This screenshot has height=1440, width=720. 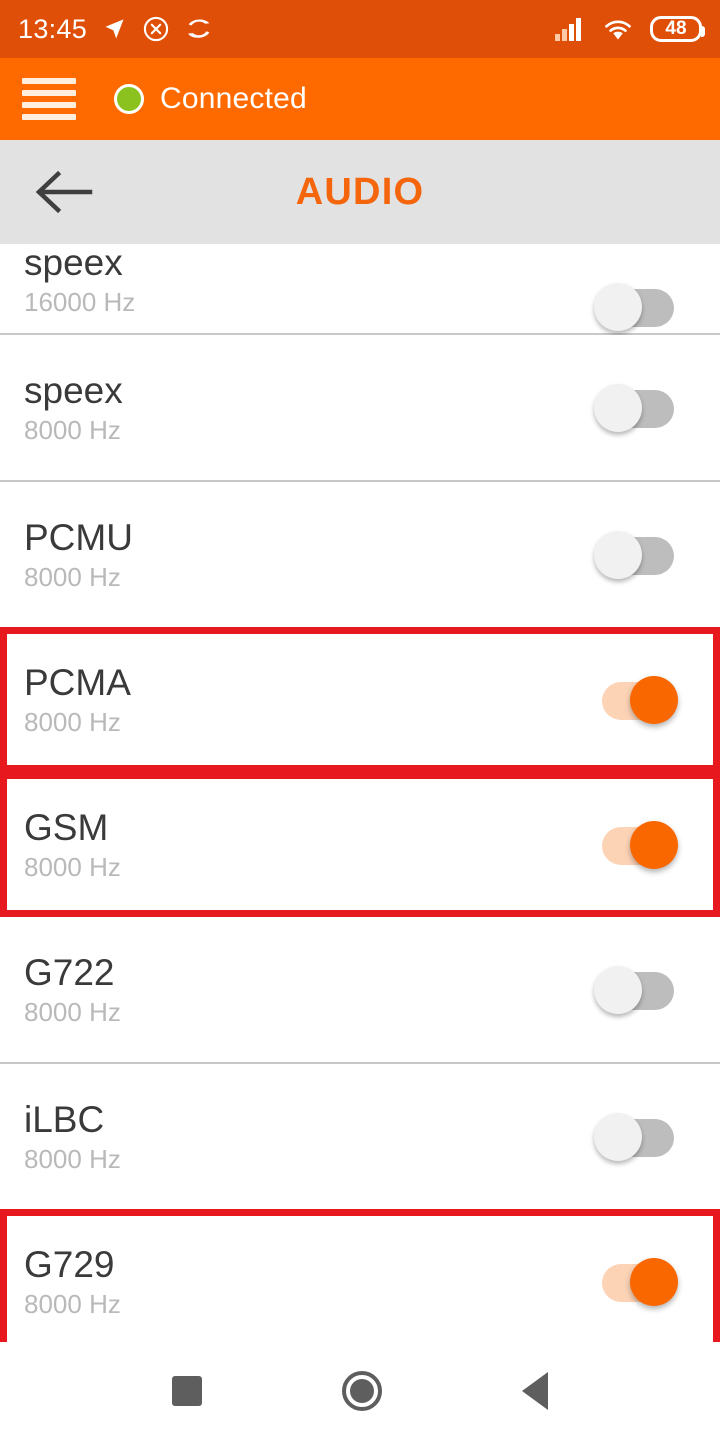 What do you see at coordinates (80, 302) in the screenshot?
I see `codec-sample-rate: 16000 Hz` at bounding box center [80, 302].